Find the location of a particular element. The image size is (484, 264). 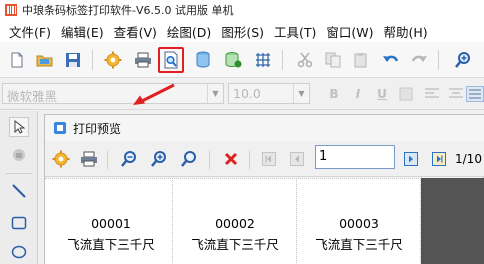

rectangle-tool-icon is located at coordinates (19, 223).